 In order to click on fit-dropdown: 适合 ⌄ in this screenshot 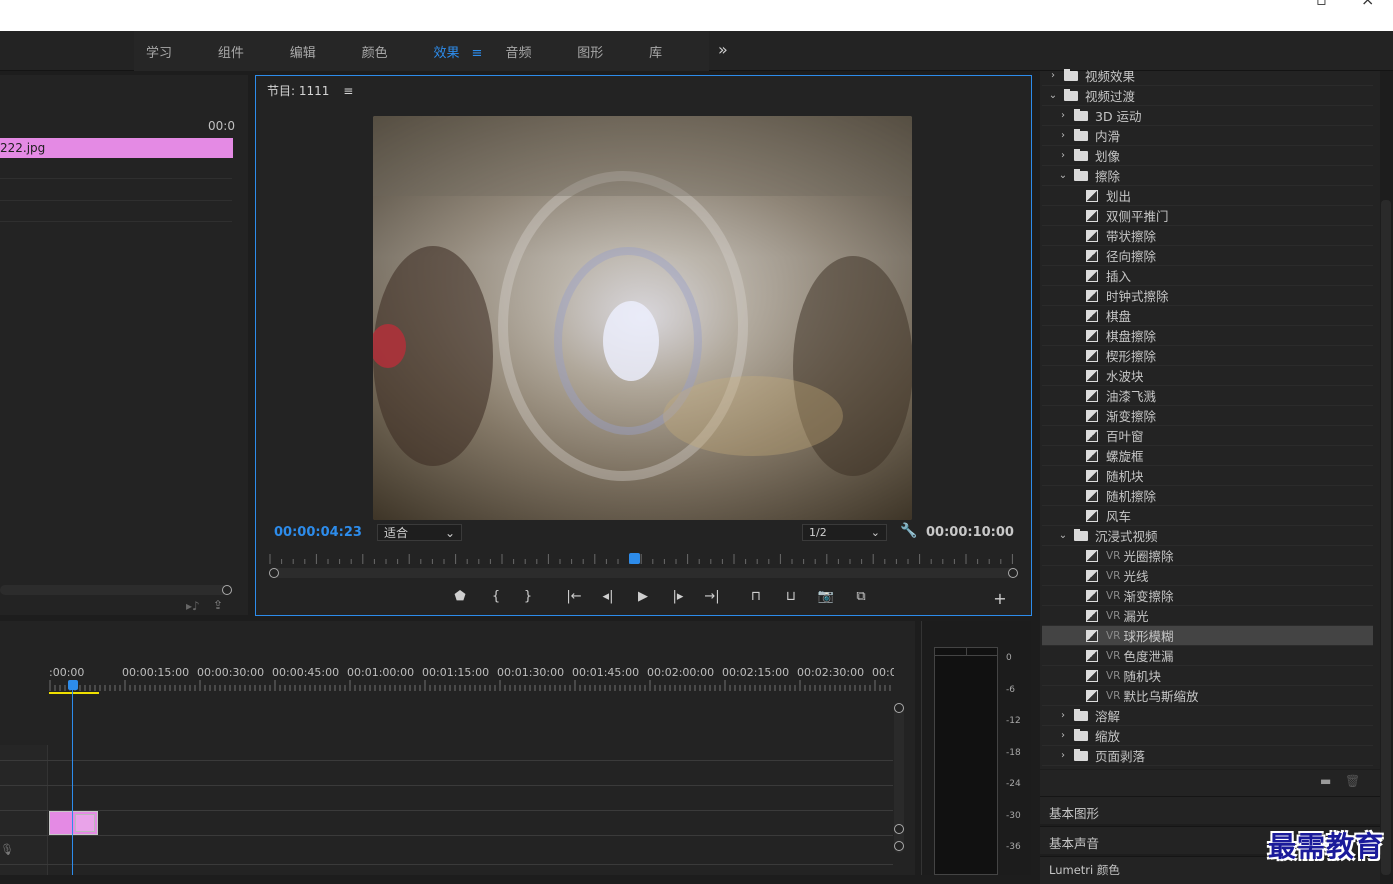, I will do `click(419, 532)`.